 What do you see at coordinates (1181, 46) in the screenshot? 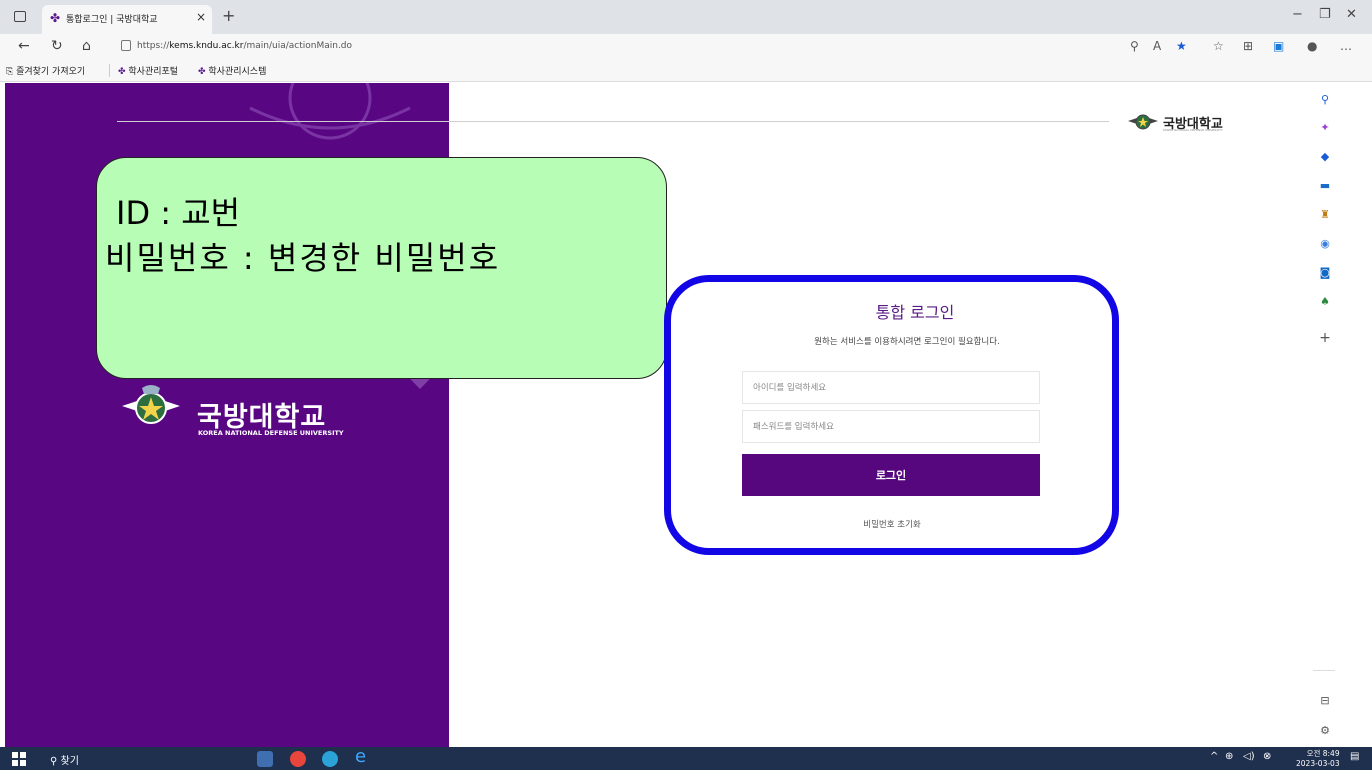
I see `favorite-star-icon: ★` at bounding box center [1181, 46].